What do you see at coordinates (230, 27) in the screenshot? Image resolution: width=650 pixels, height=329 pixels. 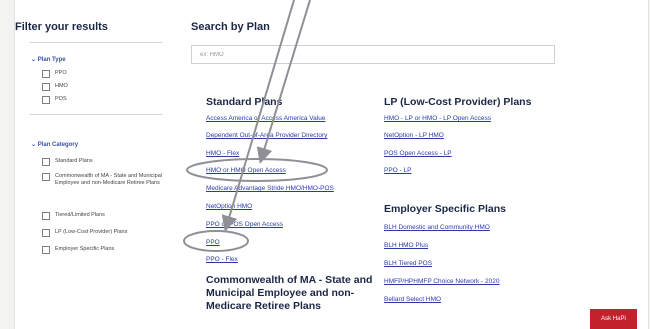 I see `search-title: Search by Plan` at bounding box center [230, 27].